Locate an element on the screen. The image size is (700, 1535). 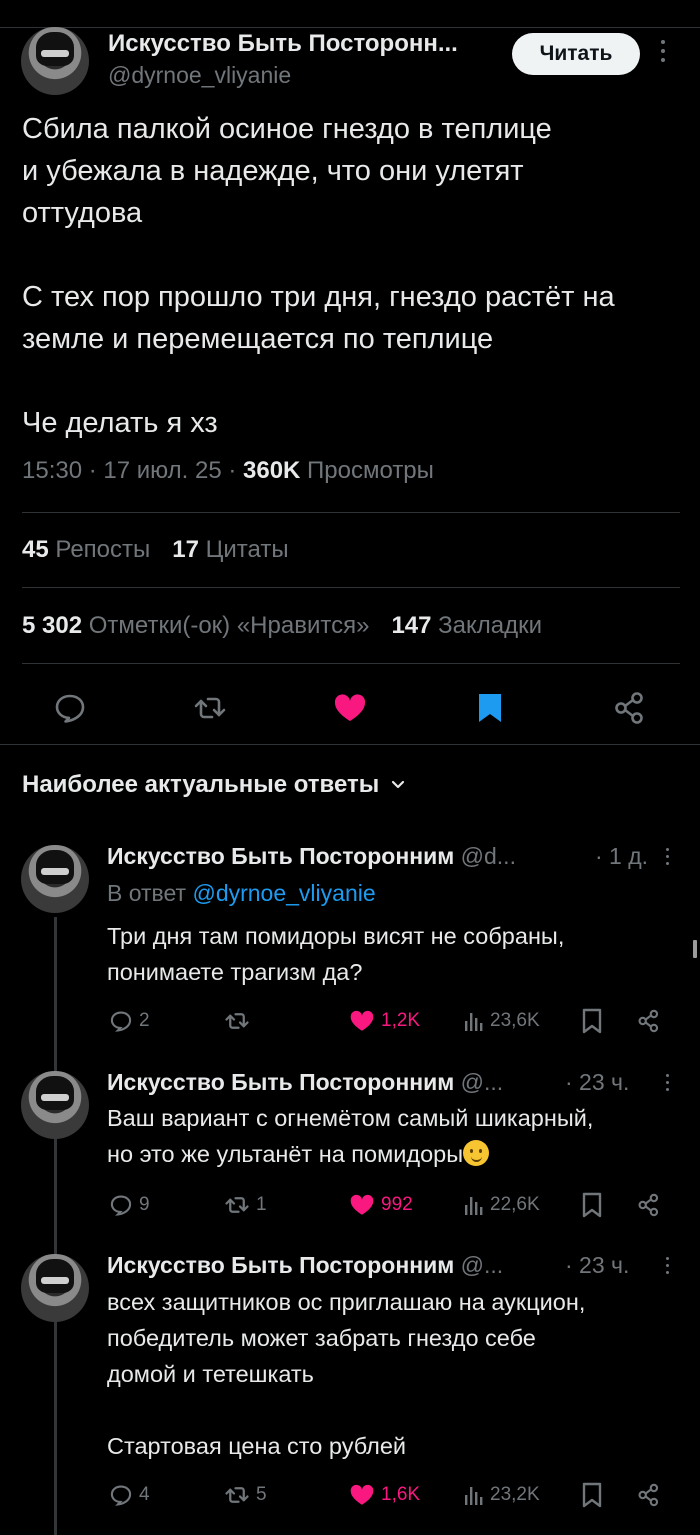
in-reply-handle-link: @dyrnoe_vliyanie is located at coordinates (283, 893).